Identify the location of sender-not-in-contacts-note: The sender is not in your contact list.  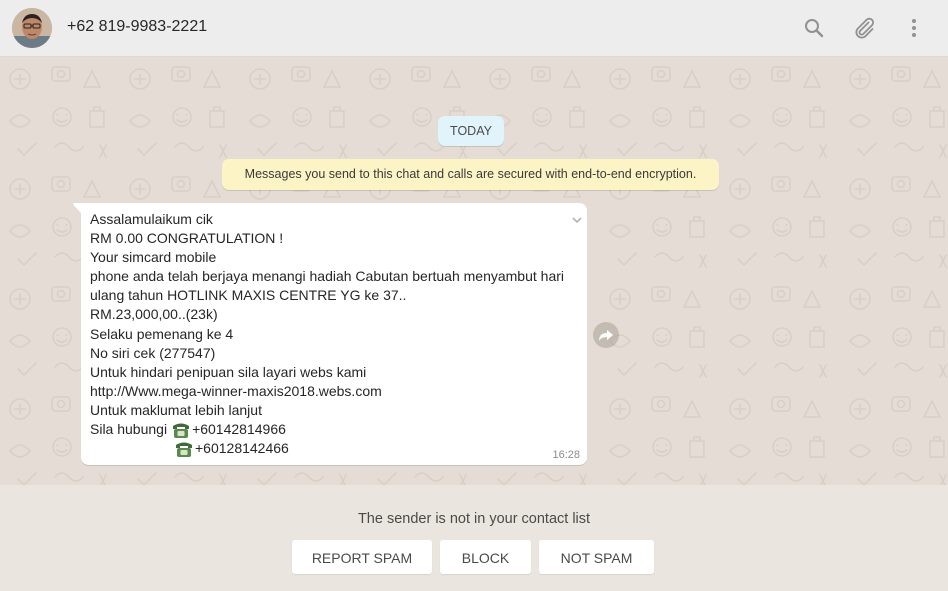
(474, 519).